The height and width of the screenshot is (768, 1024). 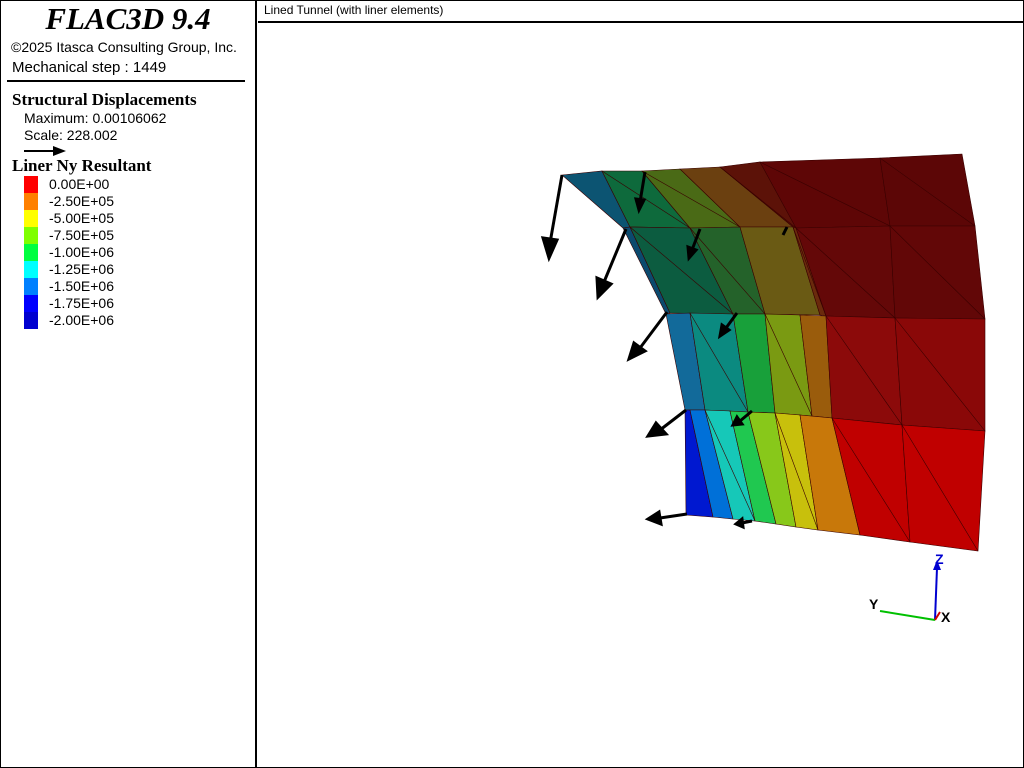 What do you see at coordinates (81, 235) in the screenshot?
I see `ny-legend-label: -7.50E+05` at bounding box center [81, 235].